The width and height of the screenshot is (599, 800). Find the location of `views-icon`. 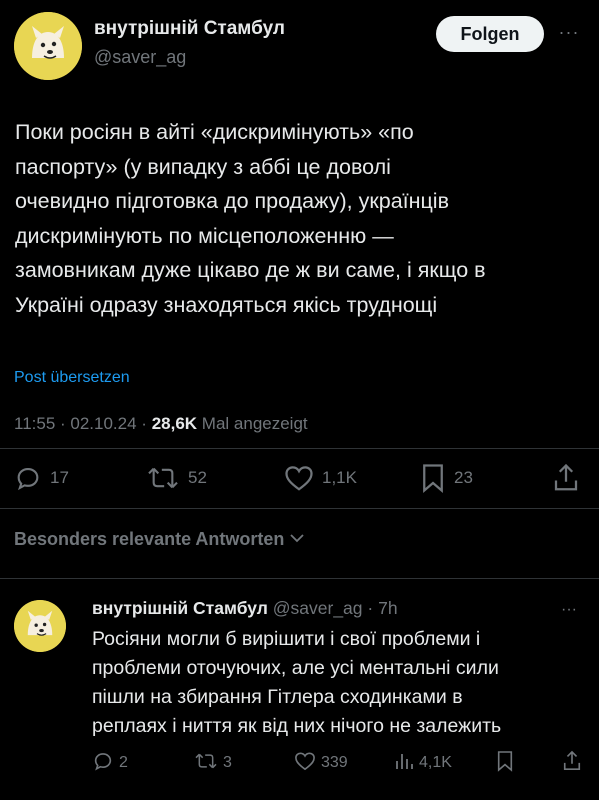

views-icon is located at coordinates (404, 763).